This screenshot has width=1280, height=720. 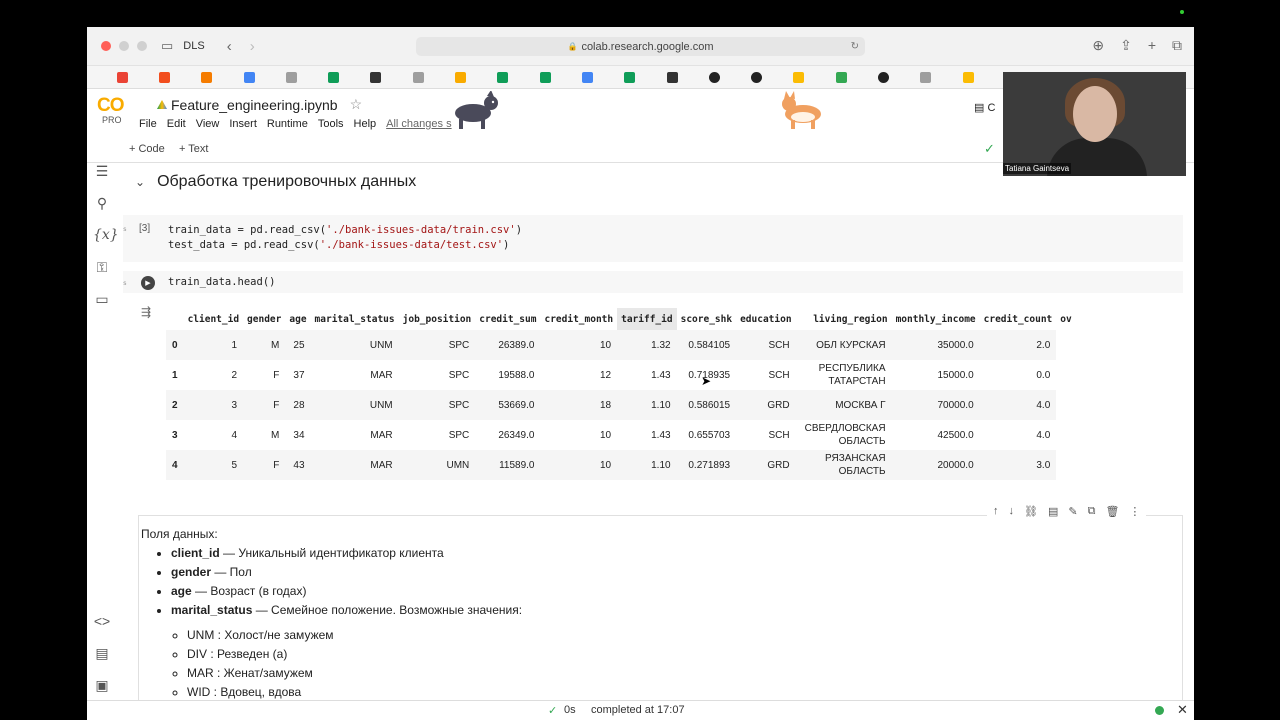 I want to click on close-status-icon: ✕, so click(x=1182, y=710).